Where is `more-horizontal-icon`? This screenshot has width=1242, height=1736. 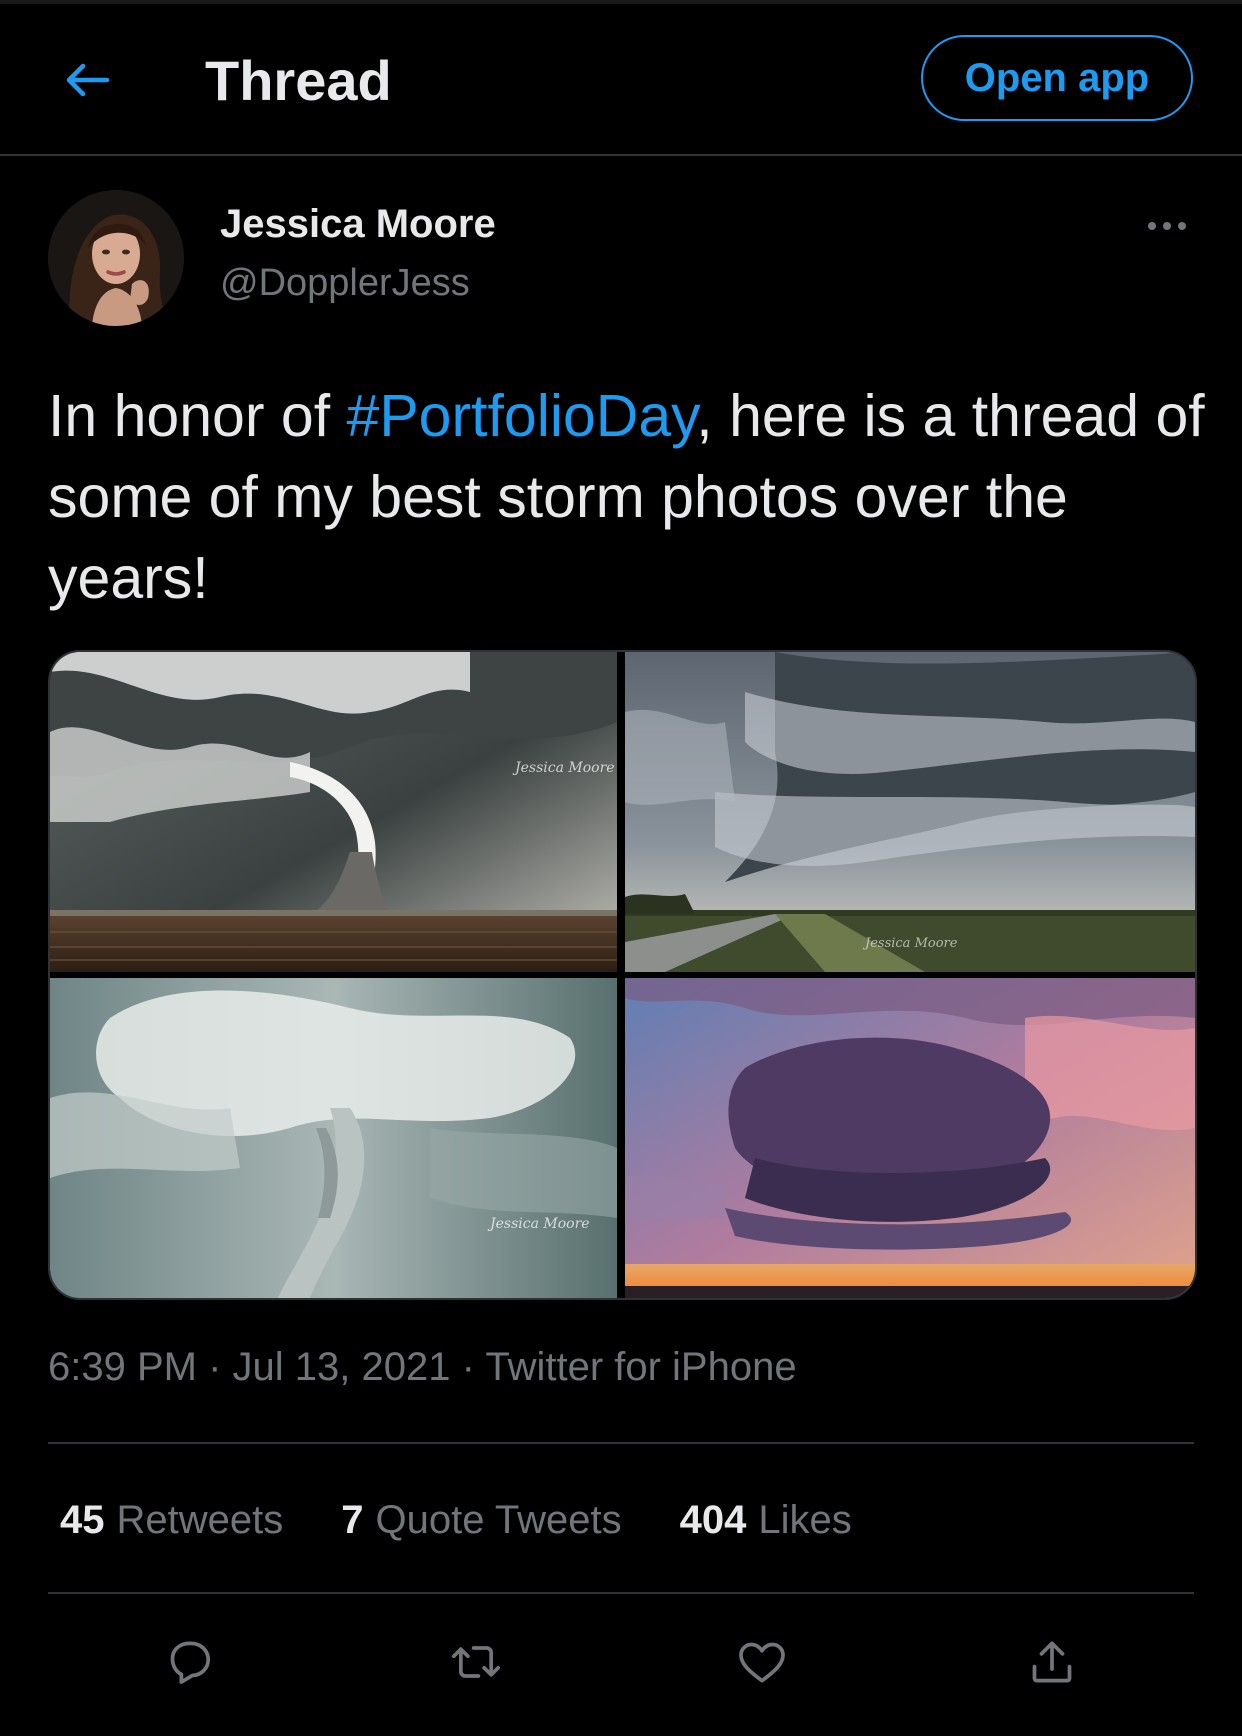
more-horizontal-icon is located at coordinates (1167, 226).